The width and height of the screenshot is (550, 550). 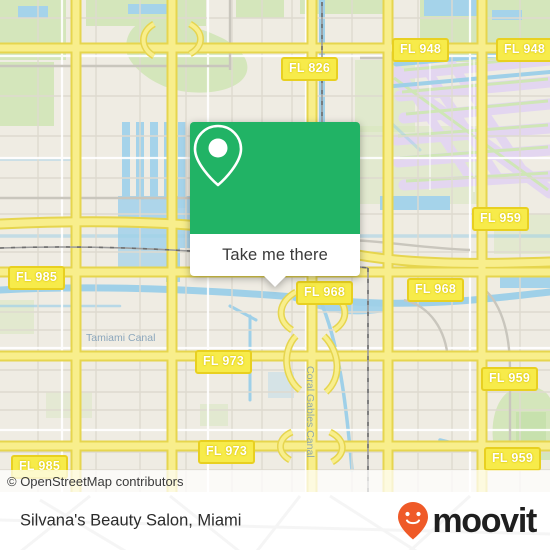 What do you see at coordinates (95, 481) in the screenshot?
I see `osm-attribution: © OpenStreetMap contributors` at bounding box center [95, 481].